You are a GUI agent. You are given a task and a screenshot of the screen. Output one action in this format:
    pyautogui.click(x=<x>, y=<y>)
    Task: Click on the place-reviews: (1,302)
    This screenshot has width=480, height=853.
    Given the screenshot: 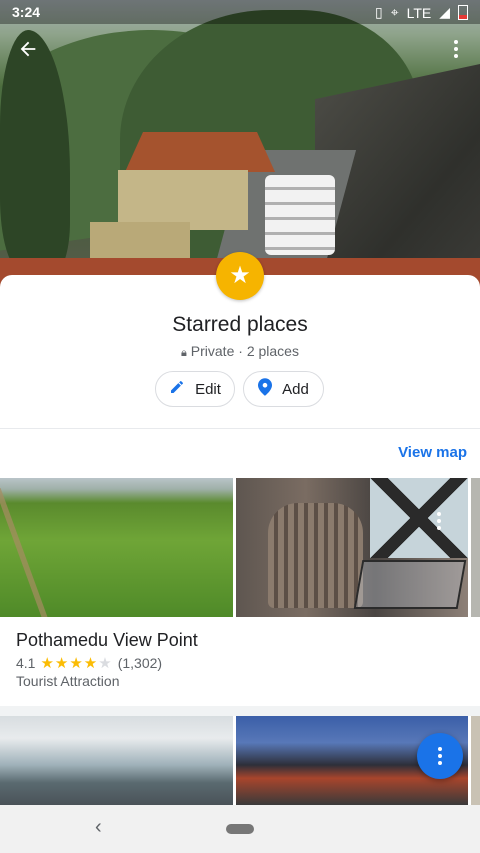 What is the action you would take?
    pyautogui.click(x=140, y=663)
    